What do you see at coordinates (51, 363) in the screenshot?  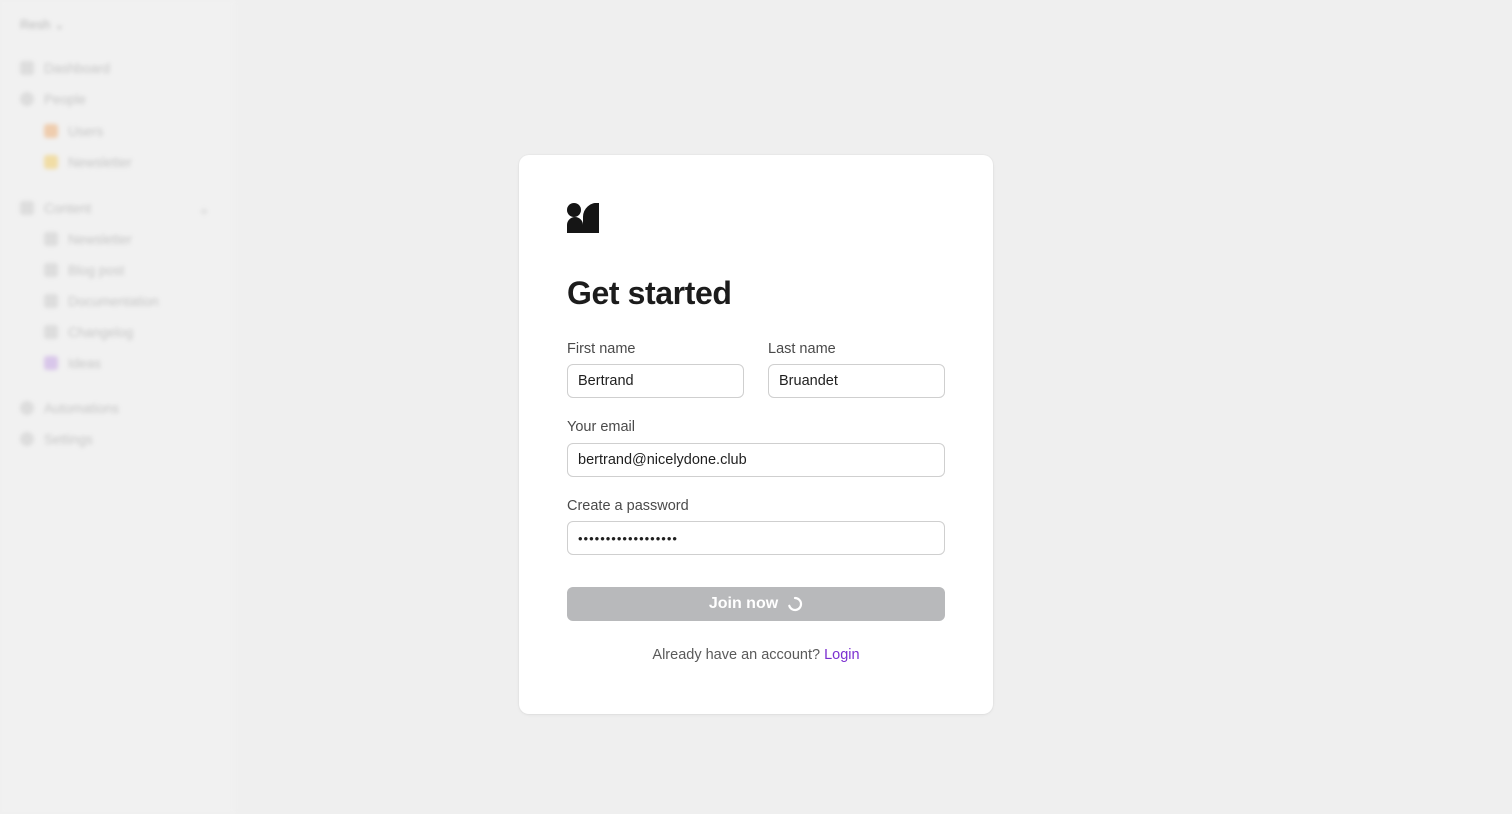 I see `bulb-icon` at bounding box center [51, 363].